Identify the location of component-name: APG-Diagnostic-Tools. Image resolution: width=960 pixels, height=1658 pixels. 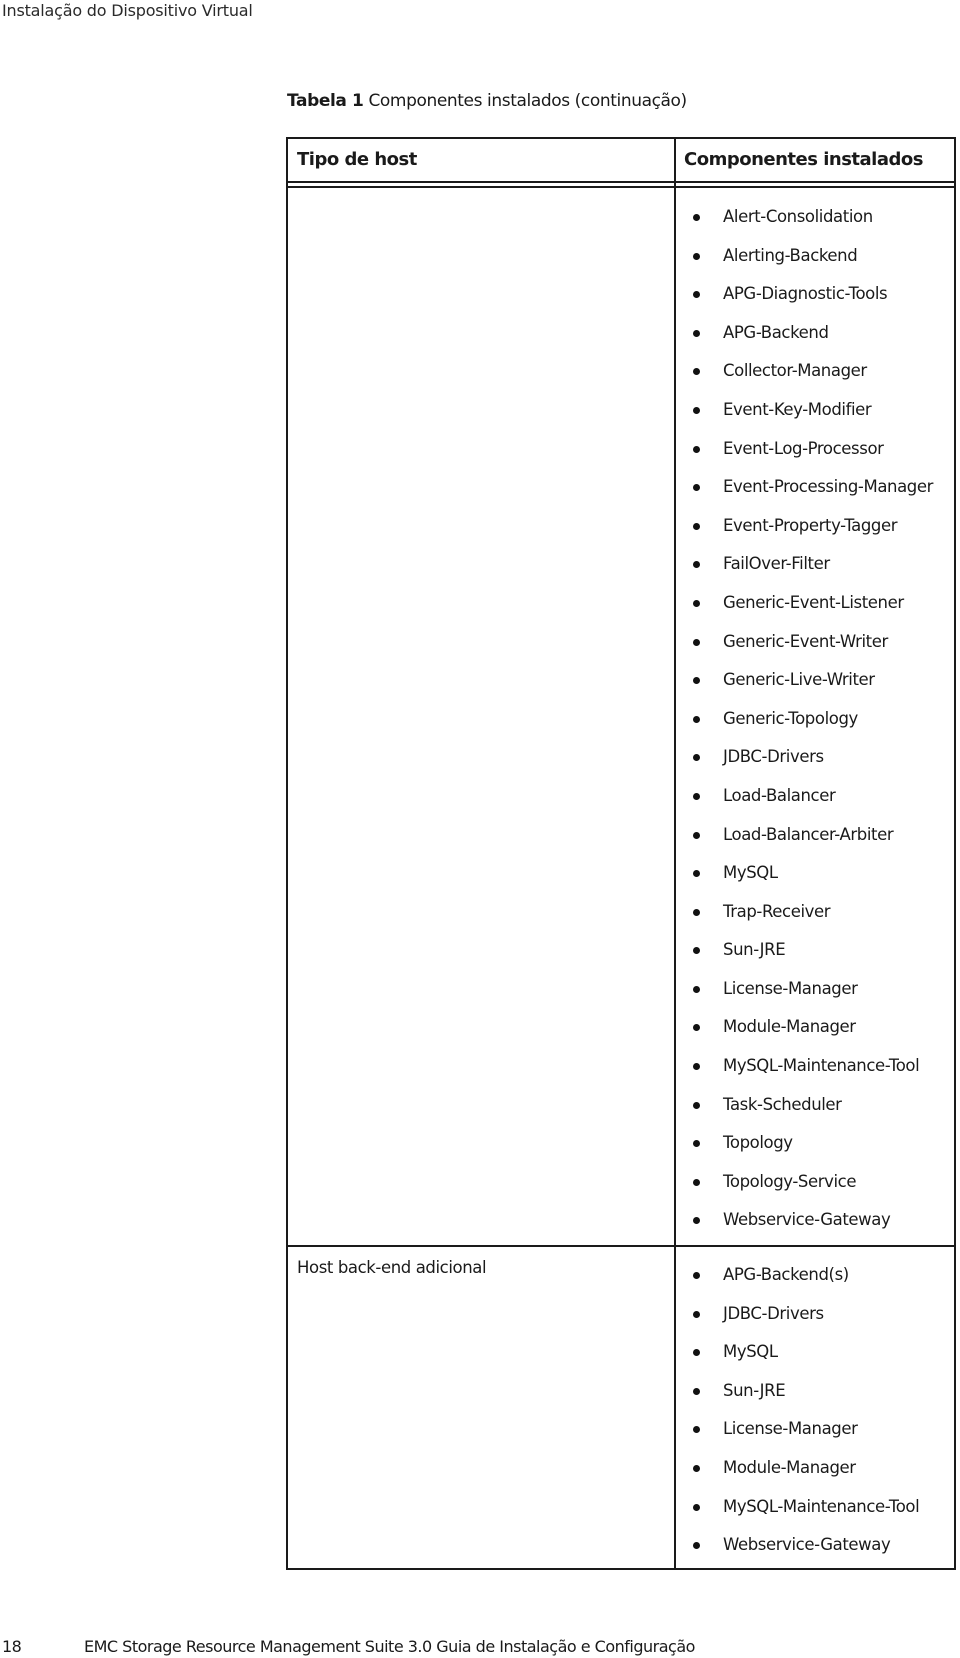
(805, 294).